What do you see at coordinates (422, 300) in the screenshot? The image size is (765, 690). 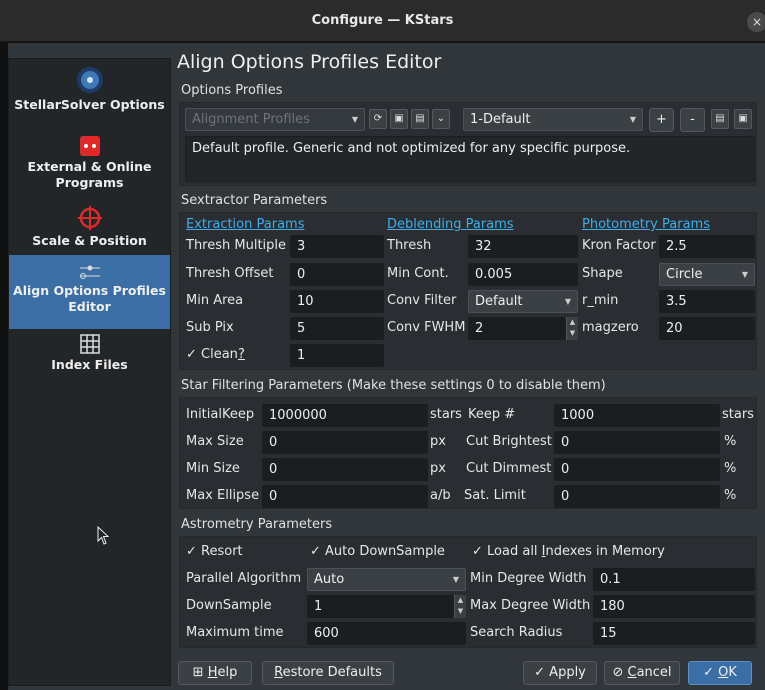 I see `conv-filter-label: Conv Filter` at bounding box center [422, 300].